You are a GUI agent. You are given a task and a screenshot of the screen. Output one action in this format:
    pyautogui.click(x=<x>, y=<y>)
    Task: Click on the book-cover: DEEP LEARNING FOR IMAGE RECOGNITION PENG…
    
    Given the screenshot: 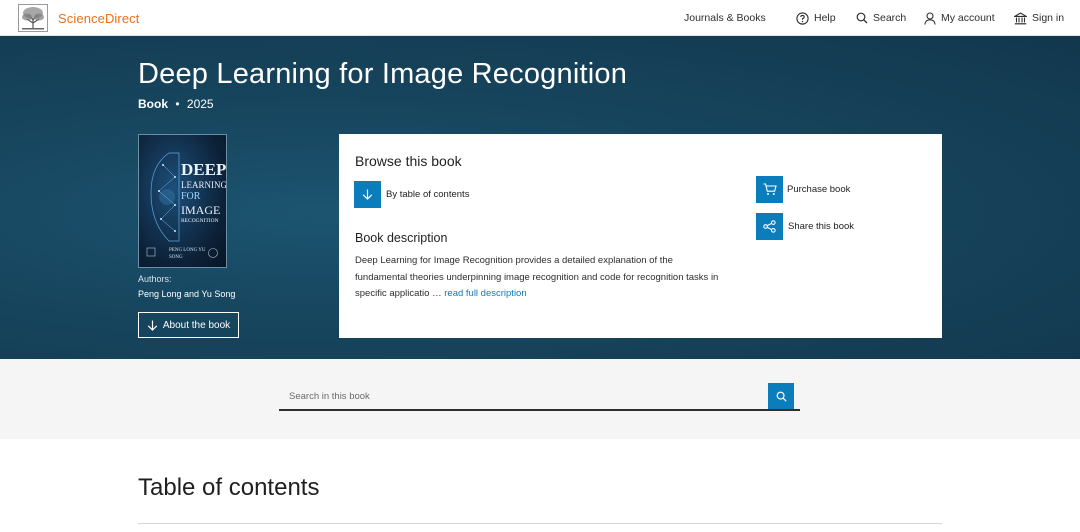 What is the action you would take?
    pyautogui.click(x=182, y=201)
    